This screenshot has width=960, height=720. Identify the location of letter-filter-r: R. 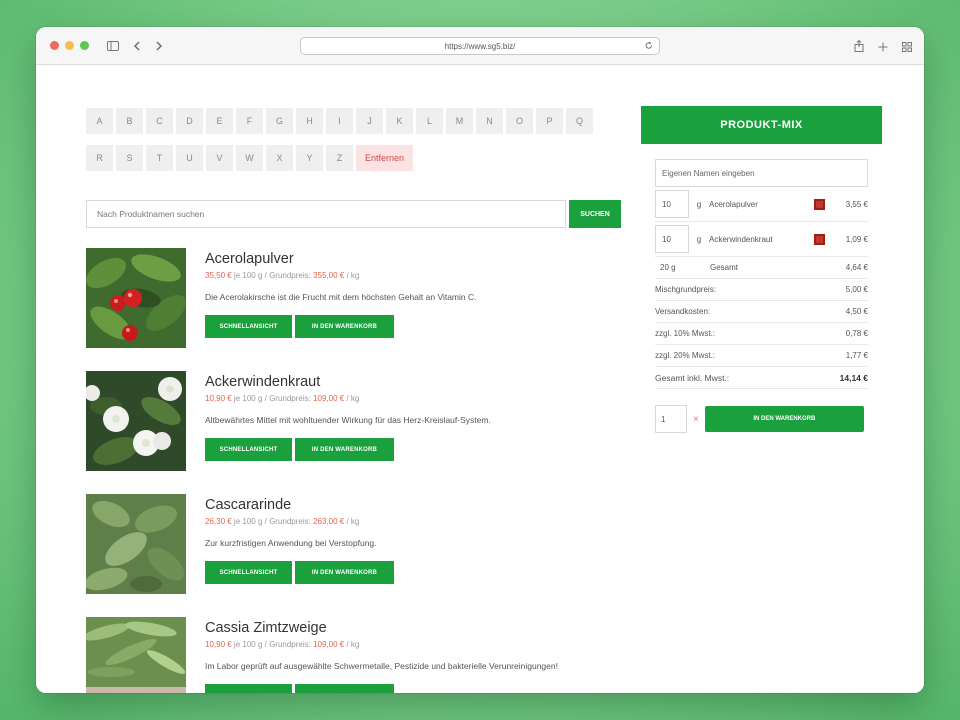
(99, 158).